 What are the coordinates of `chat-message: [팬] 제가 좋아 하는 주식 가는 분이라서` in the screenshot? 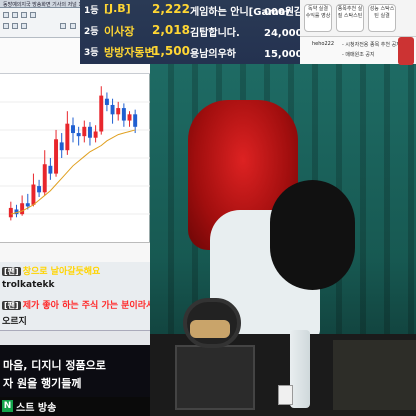 It's located at (78, 306).